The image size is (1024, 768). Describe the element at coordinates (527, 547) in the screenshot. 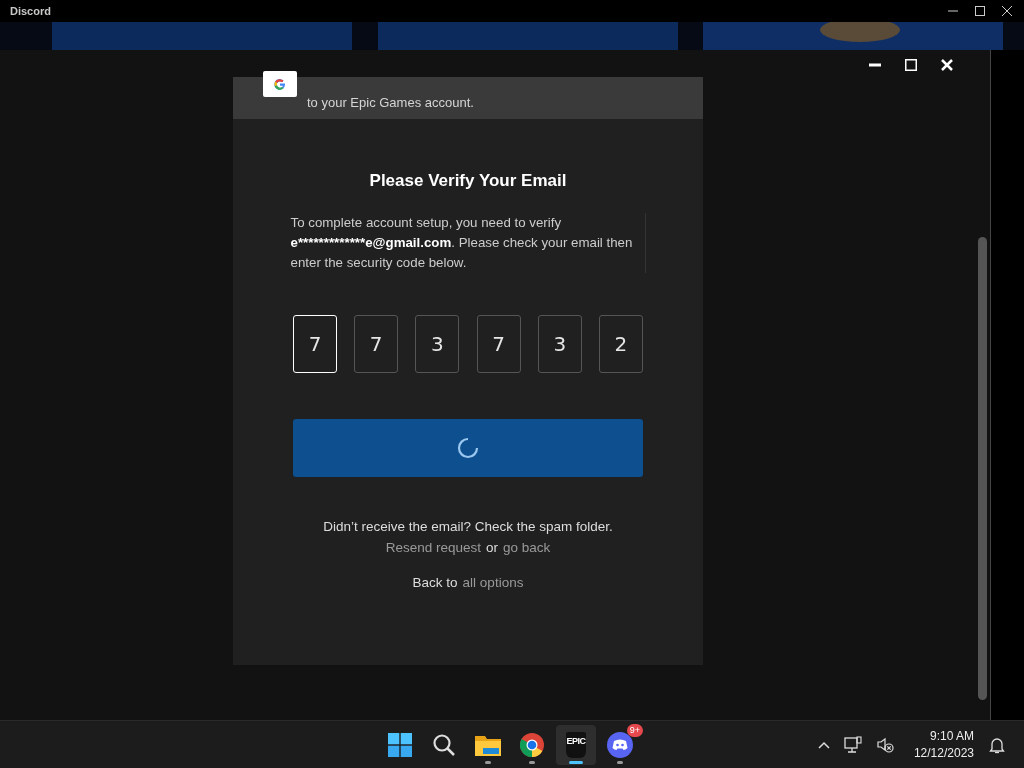

I see `go-back-link: go back` at that location.